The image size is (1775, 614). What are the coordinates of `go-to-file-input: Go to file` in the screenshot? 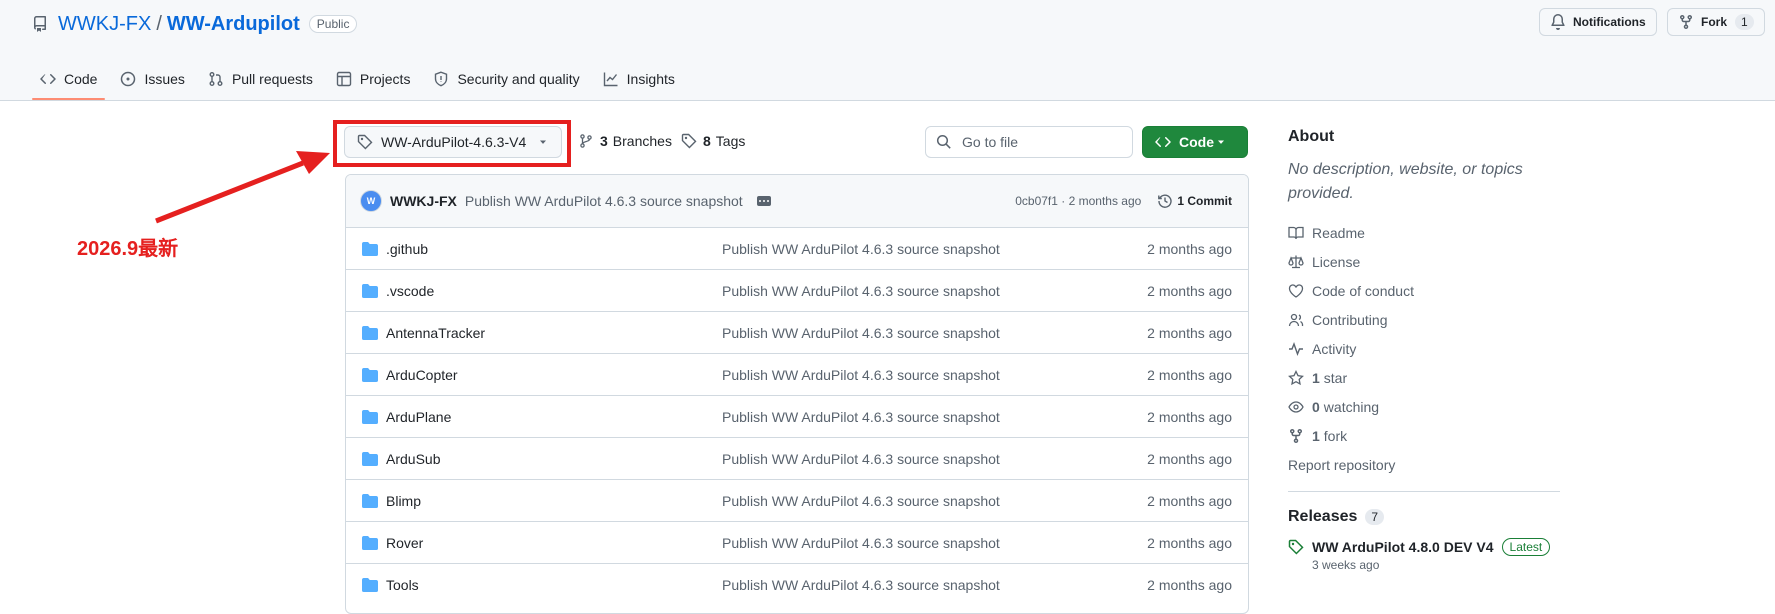 It's located at (1029, 142).